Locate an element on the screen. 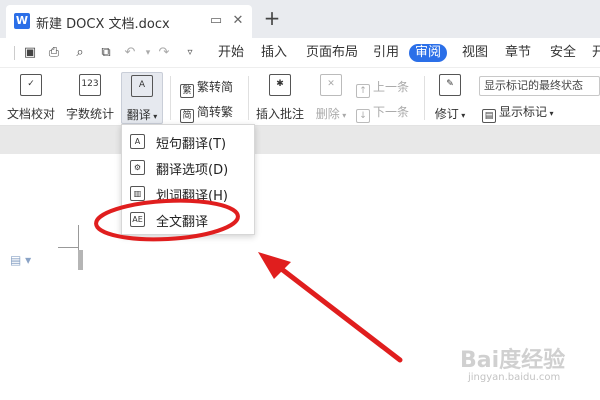  menu-item-label: 翻译选项(D) is located at coordinates (192, 170).